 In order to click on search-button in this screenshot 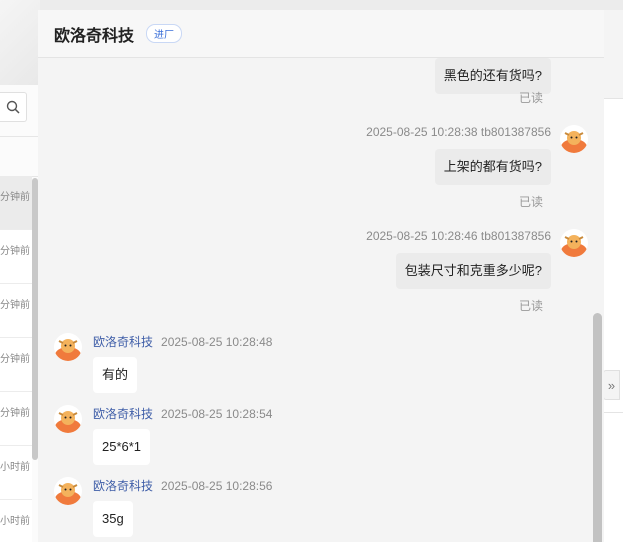, I will do `click(13, 107)`.